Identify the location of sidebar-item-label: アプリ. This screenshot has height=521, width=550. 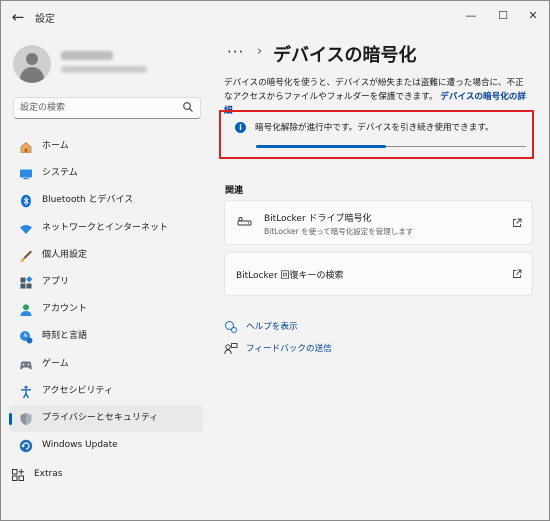
(56, 281).